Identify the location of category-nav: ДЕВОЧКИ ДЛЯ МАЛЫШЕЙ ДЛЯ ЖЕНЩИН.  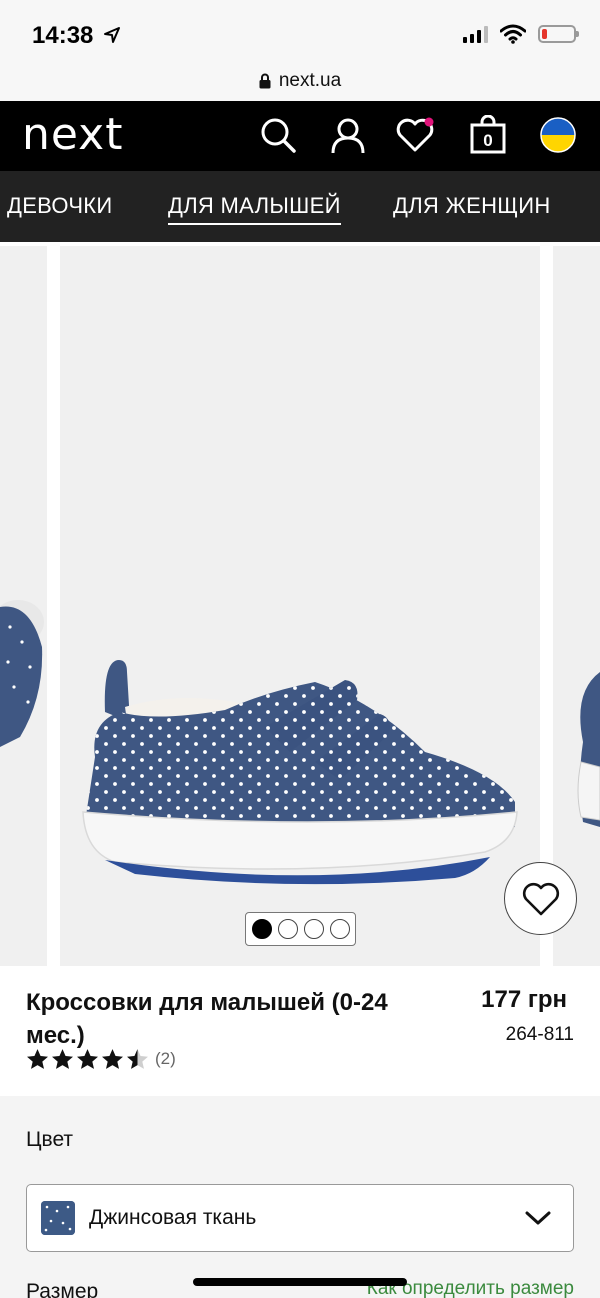
(300, 206).